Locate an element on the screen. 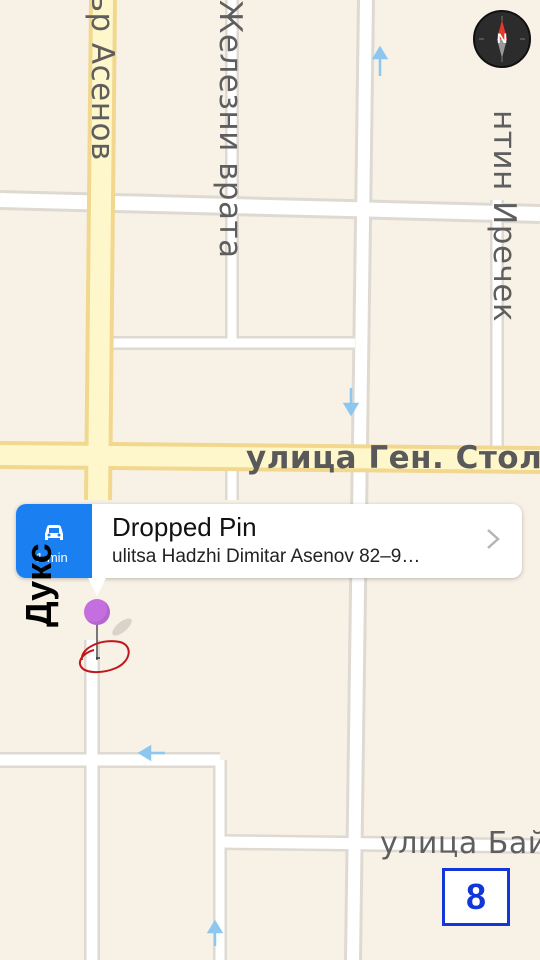  dropped-pin-marker is located at coordinates (97, 612).